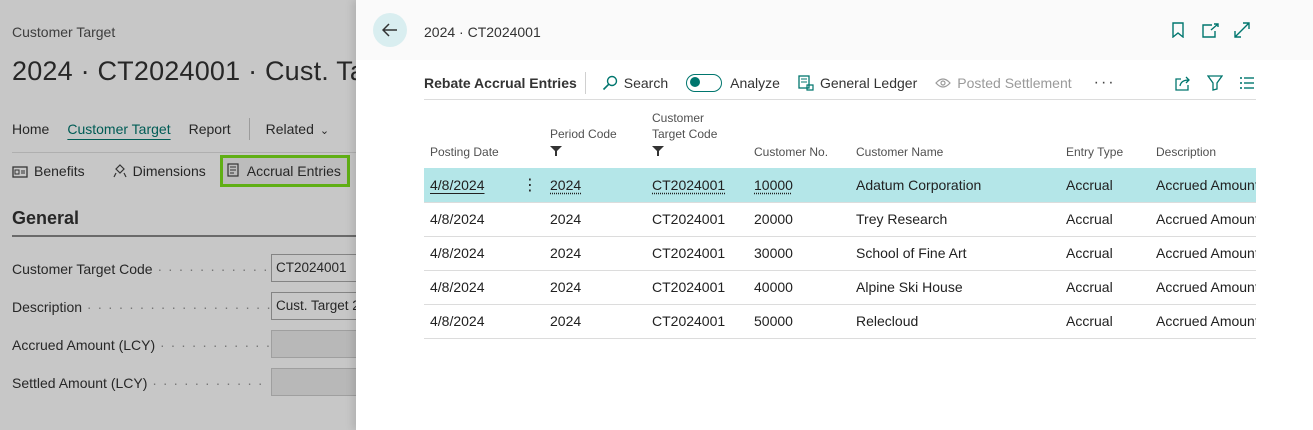  What do you see at coordinates (799, 219) in the screenshot?
I see `cell-customer-no: 20000` at bounding box center [799, 219].